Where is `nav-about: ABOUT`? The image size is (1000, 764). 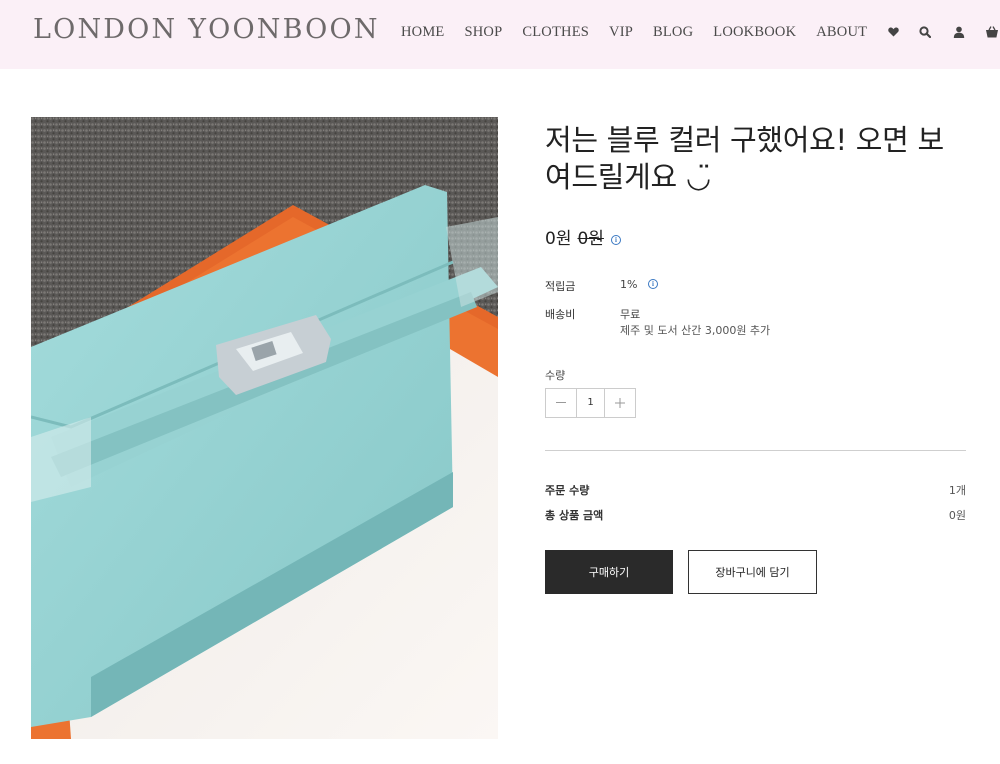 nav-about: ABOUT is located at coordinates (841, 32).